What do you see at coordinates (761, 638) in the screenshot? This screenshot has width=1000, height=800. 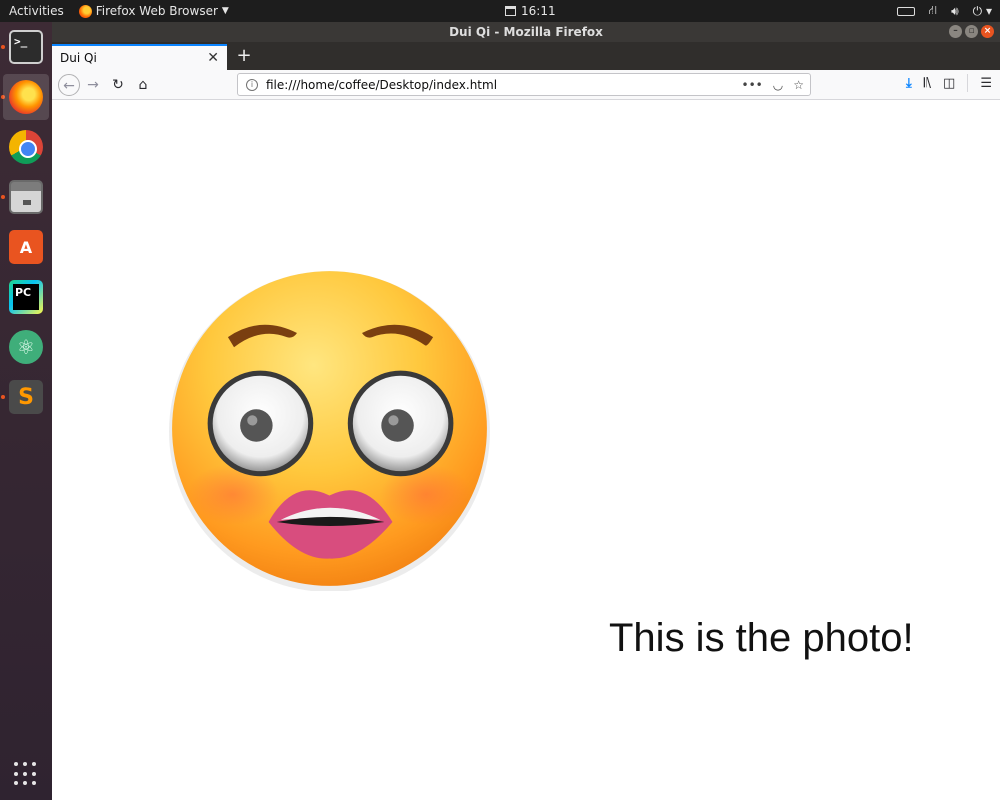 I see `photo-caption: This is the photo!` at bounding box center [761, 638].